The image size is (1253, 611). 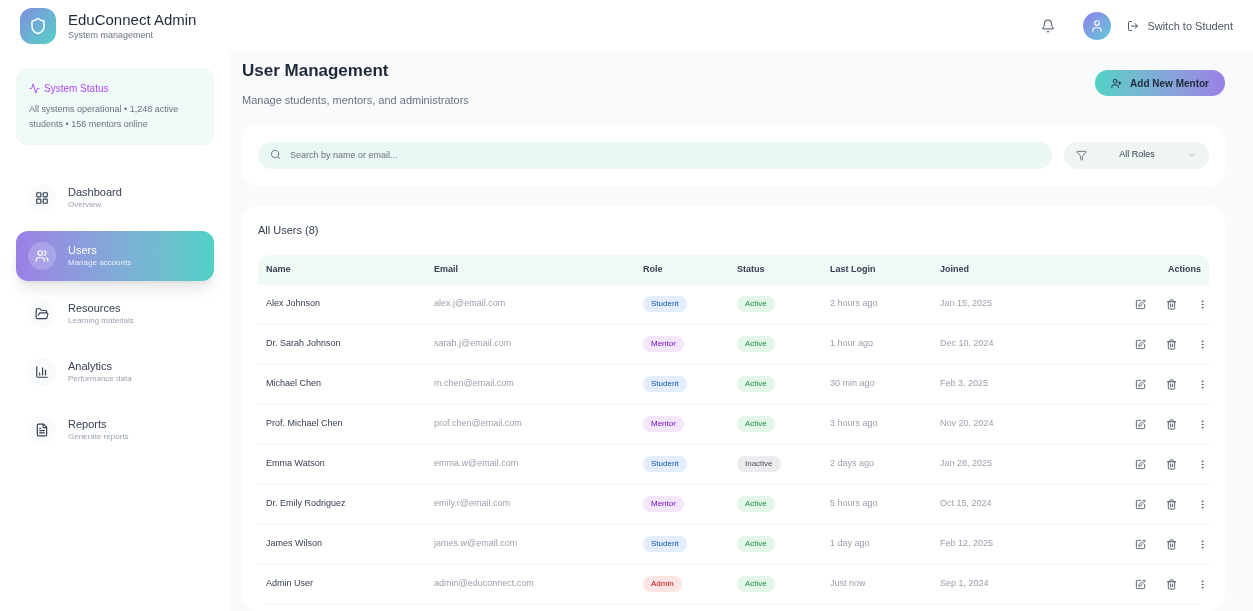 I want to click on table-cell-text: Dr. Sarah Johnson, so click(x=304, y=344).